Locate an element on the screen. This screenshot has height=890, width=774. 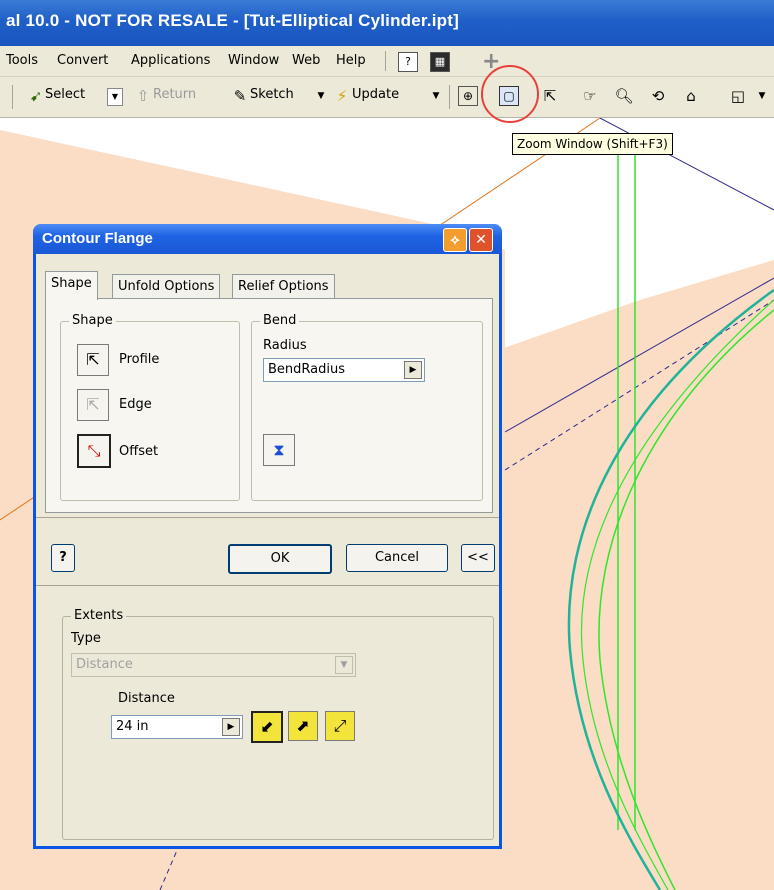
distance-arrow-icon: ▶ is located at coordinates (231, 727).